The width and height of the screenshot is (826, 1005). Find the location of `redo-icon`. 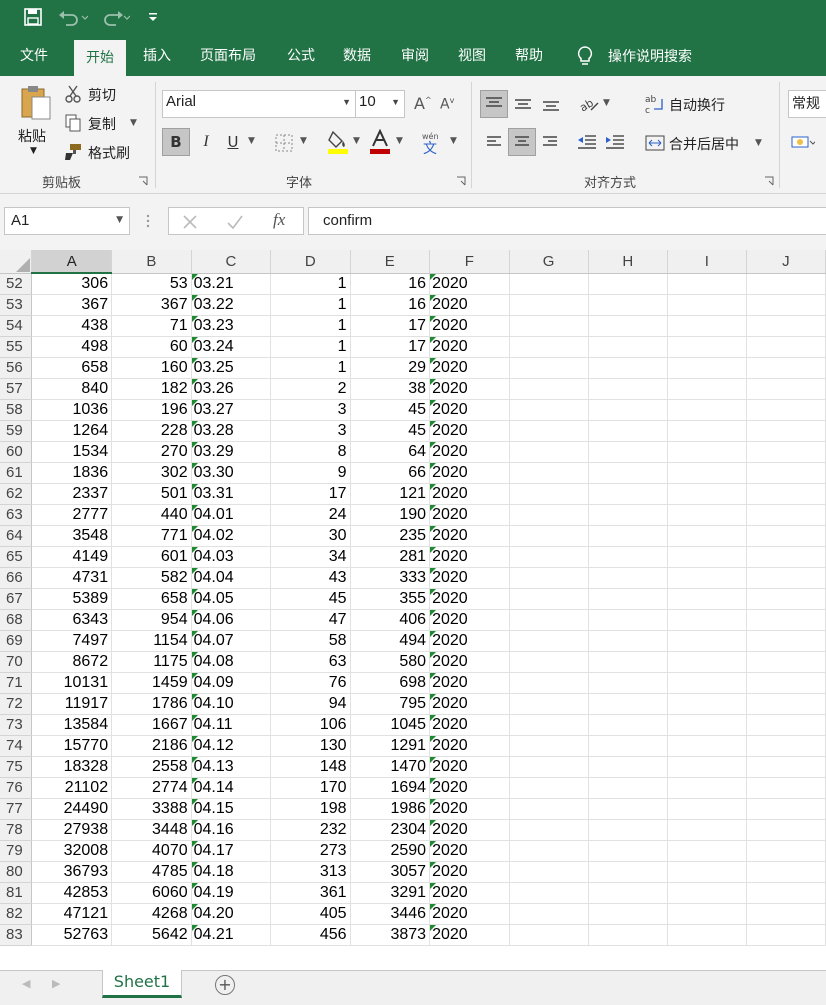

redo-icon is located at coordinates (115, 17).